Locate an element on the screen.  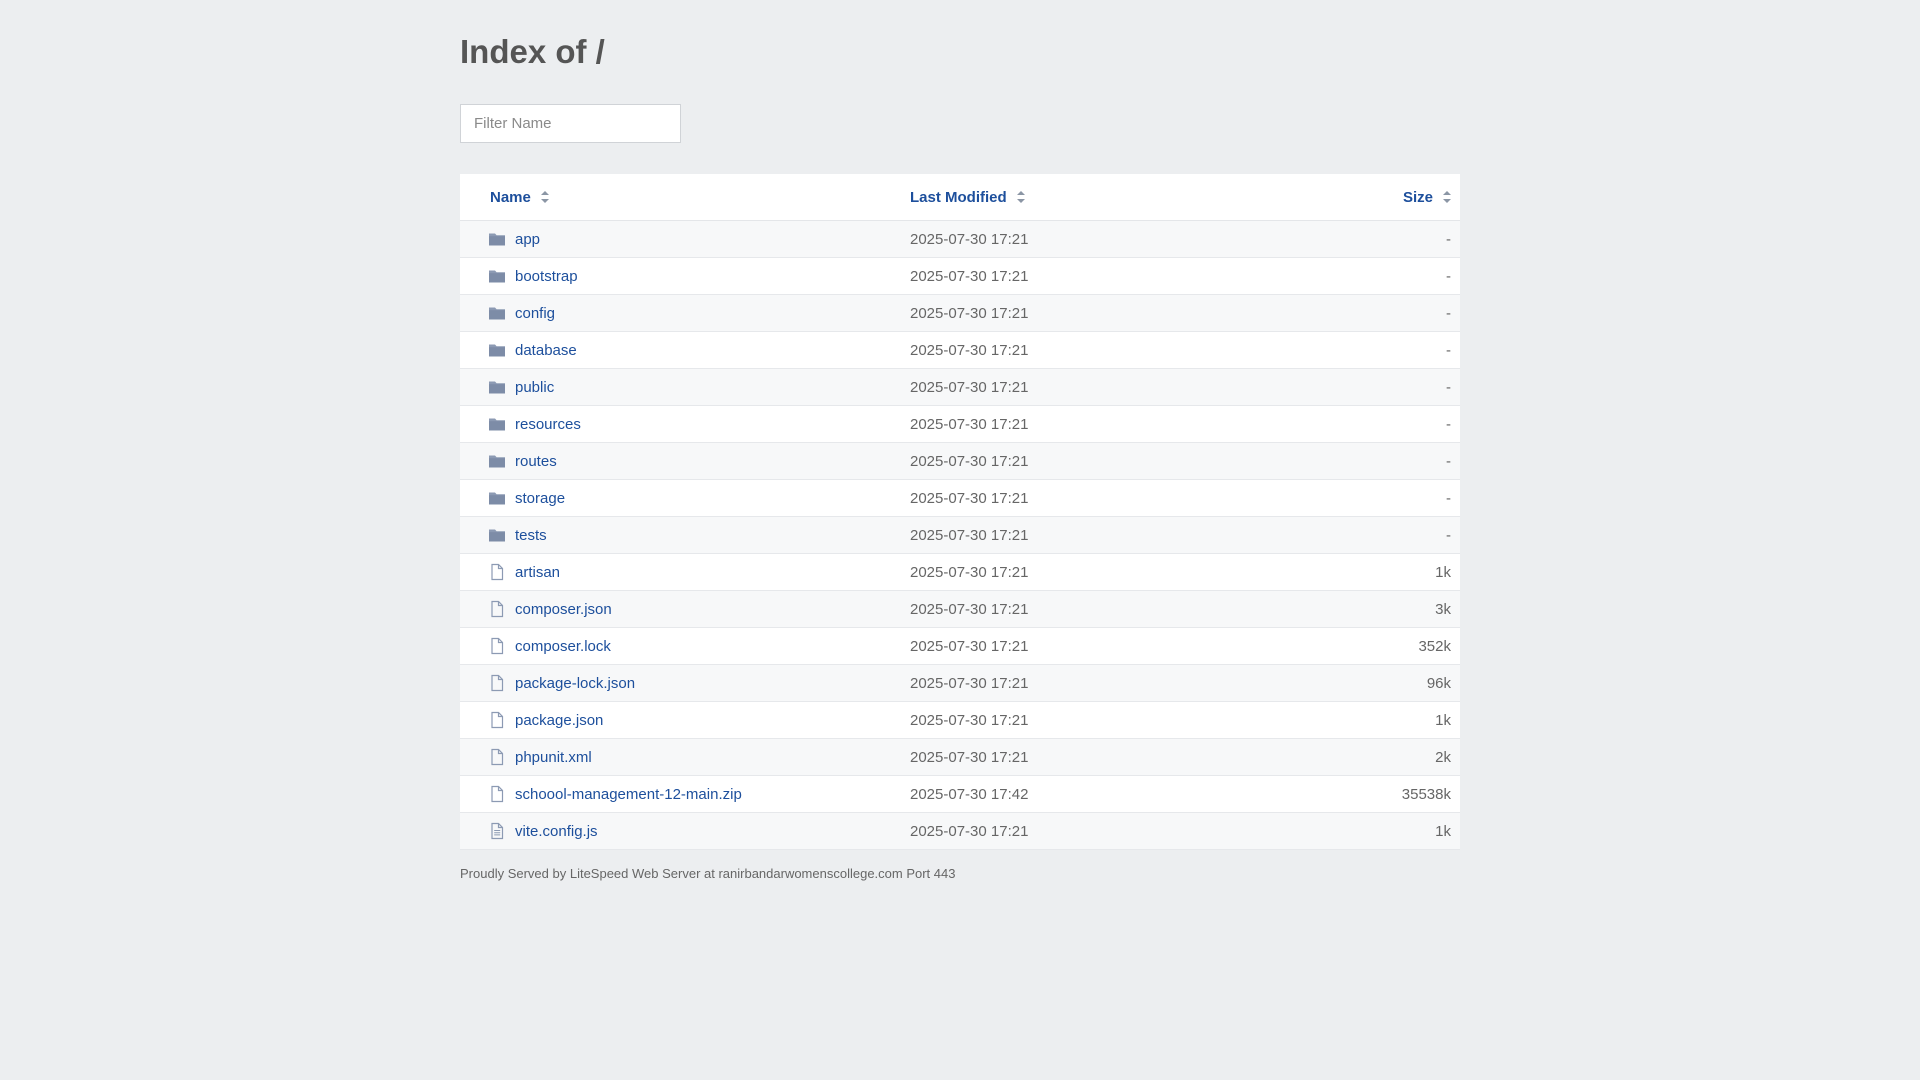
text-file-icon is located at coordinates (497, 831).